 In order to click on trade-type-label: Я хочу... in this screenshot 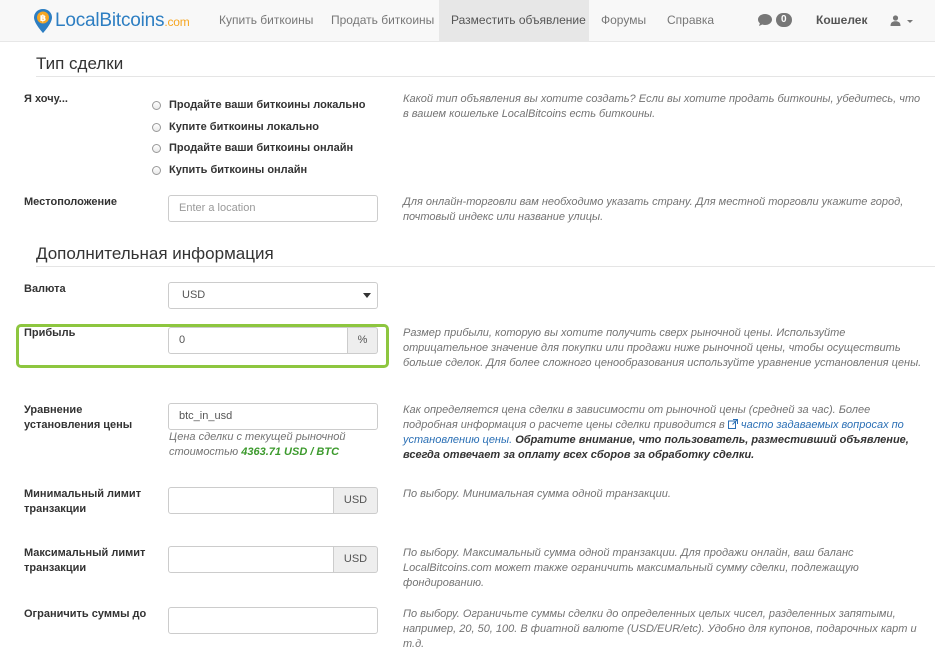, I will do `click(46, 99)`.